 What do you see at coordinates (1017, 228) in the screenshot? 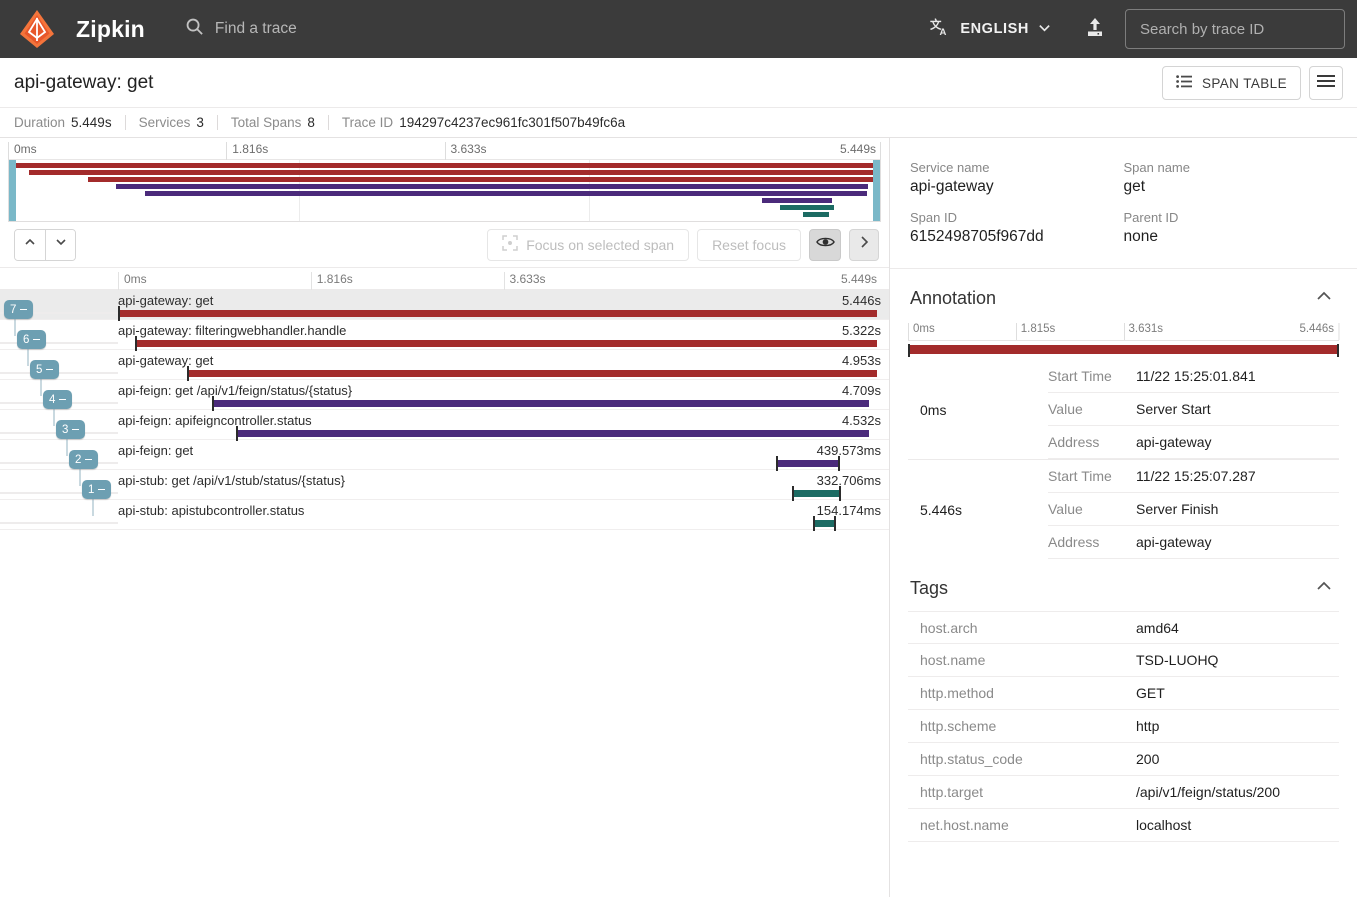
I see `span-id-field: Span ID 6152498705f967dd` at bounding box center [1017, 228].